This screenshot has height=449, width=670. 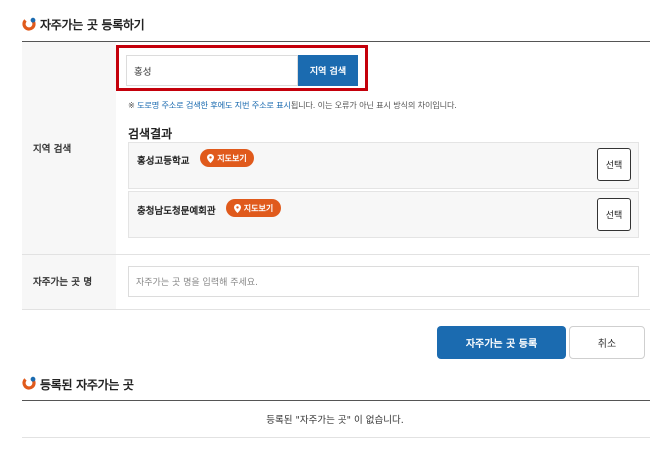 What do you see at coordinates (52, 149) in the screenshot?
I see `region-search-label: 지역 검색` at bounding box center [52, 149].